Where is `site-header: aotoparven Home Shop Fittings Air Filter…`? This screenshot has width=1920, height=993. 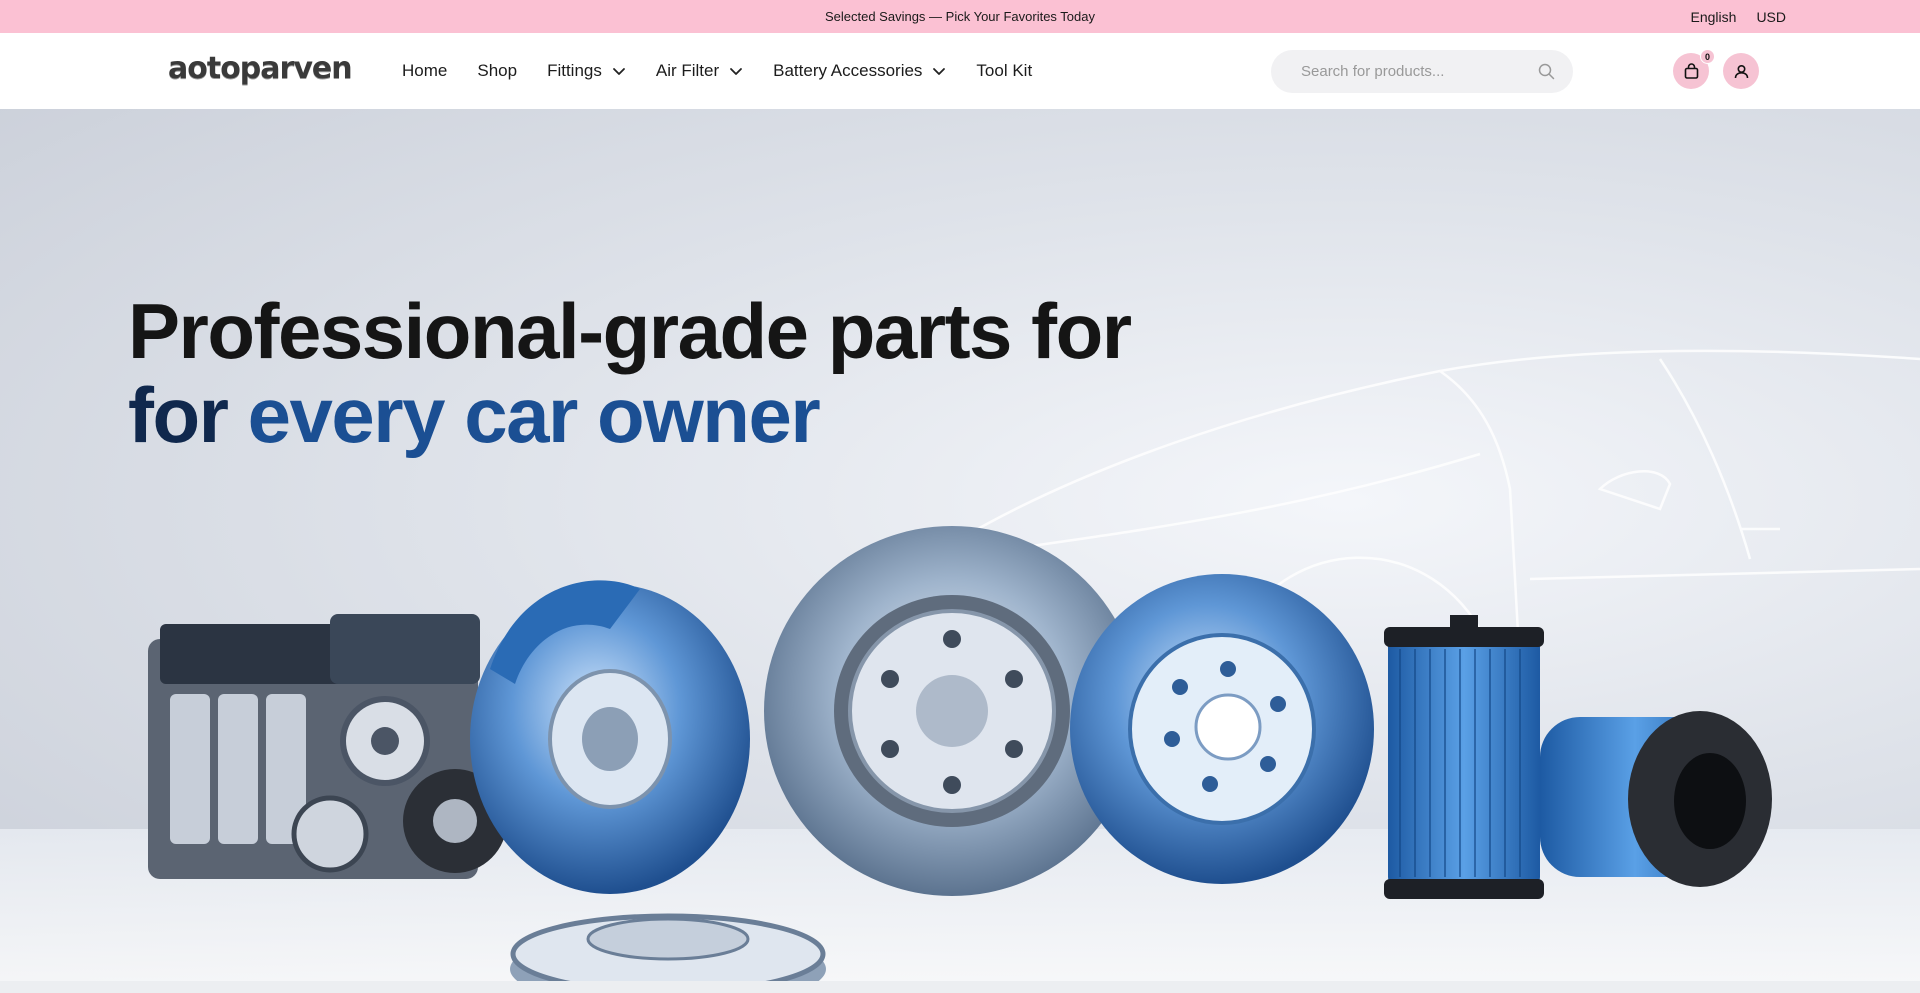
site-header: aotoparven Home Shop Fittings Air Filter… is located at coordinates (960, 71).